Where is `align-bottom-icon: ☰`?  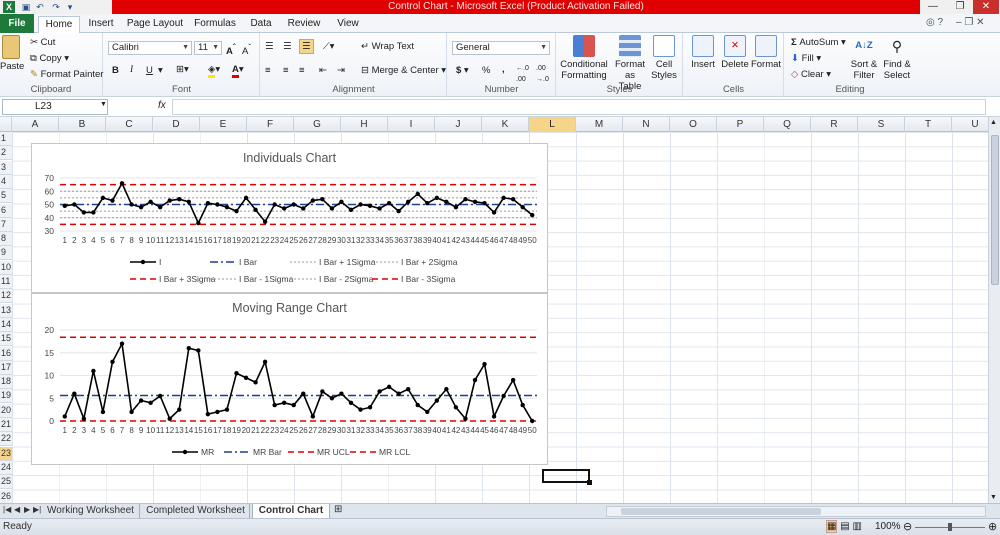
align-bottom-icon: ☰ is located at coordinates (306, 46).